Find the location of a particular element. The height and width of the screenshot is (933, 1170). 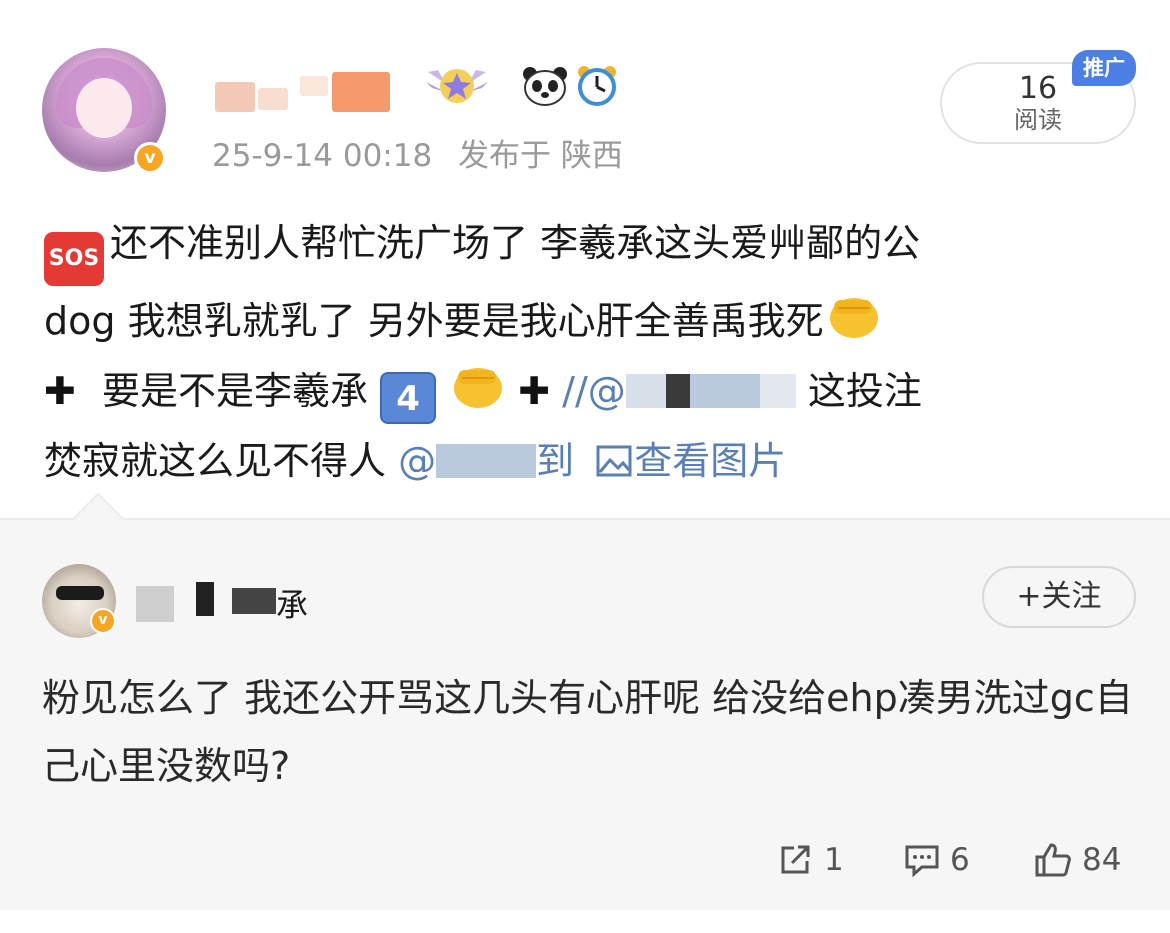

post-text-segment: dog 我想乳就乳了 另外要是我心肝全善禹我死 is located at coordinates (434, 321).